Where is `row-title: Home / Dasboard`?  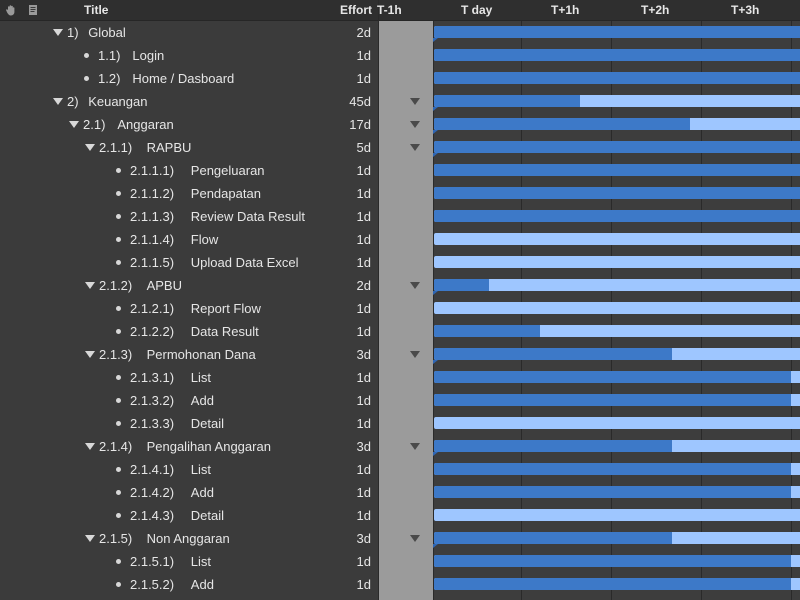
row-title: Home / Dasboard is located at coordinates (183, 78).